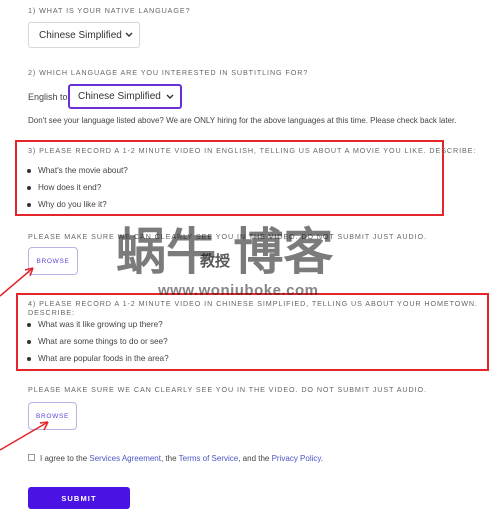  Describe the element at coordinates (64, 458) in the screenshot. I see `agree-prefix: I agree to the` at that location.